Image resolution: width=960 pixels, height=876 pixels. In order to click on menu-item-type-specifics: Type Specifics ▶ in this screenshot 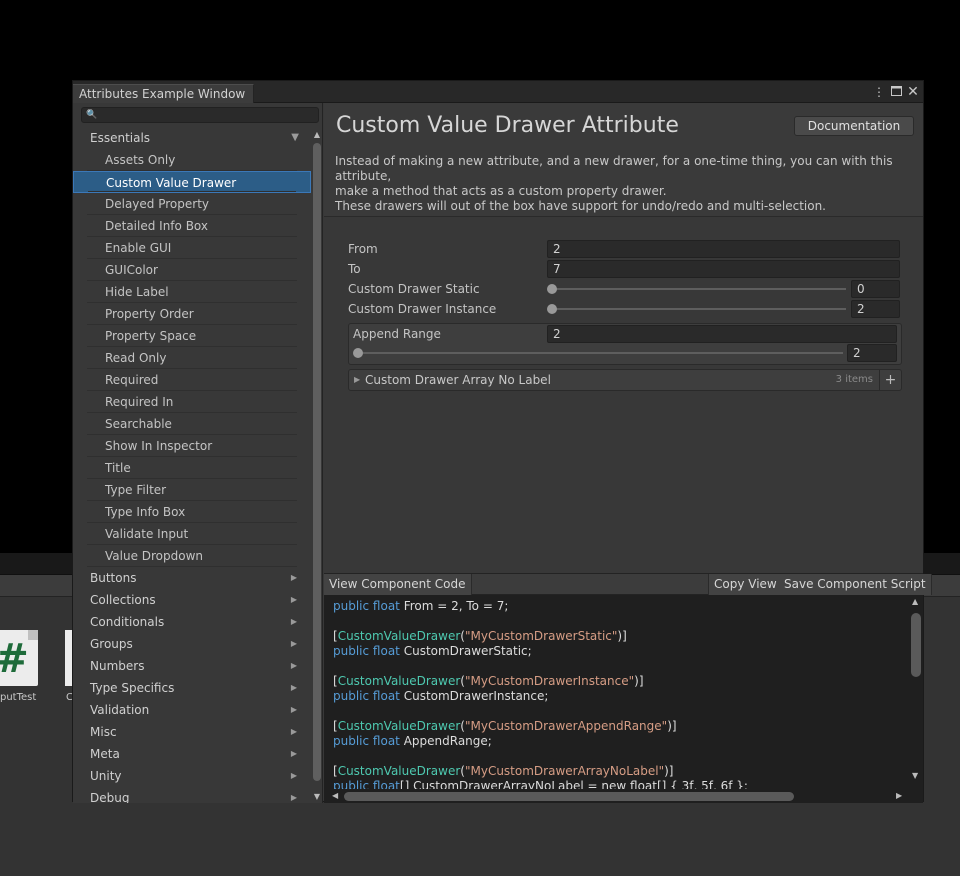, I will do `click(192, 688)`.